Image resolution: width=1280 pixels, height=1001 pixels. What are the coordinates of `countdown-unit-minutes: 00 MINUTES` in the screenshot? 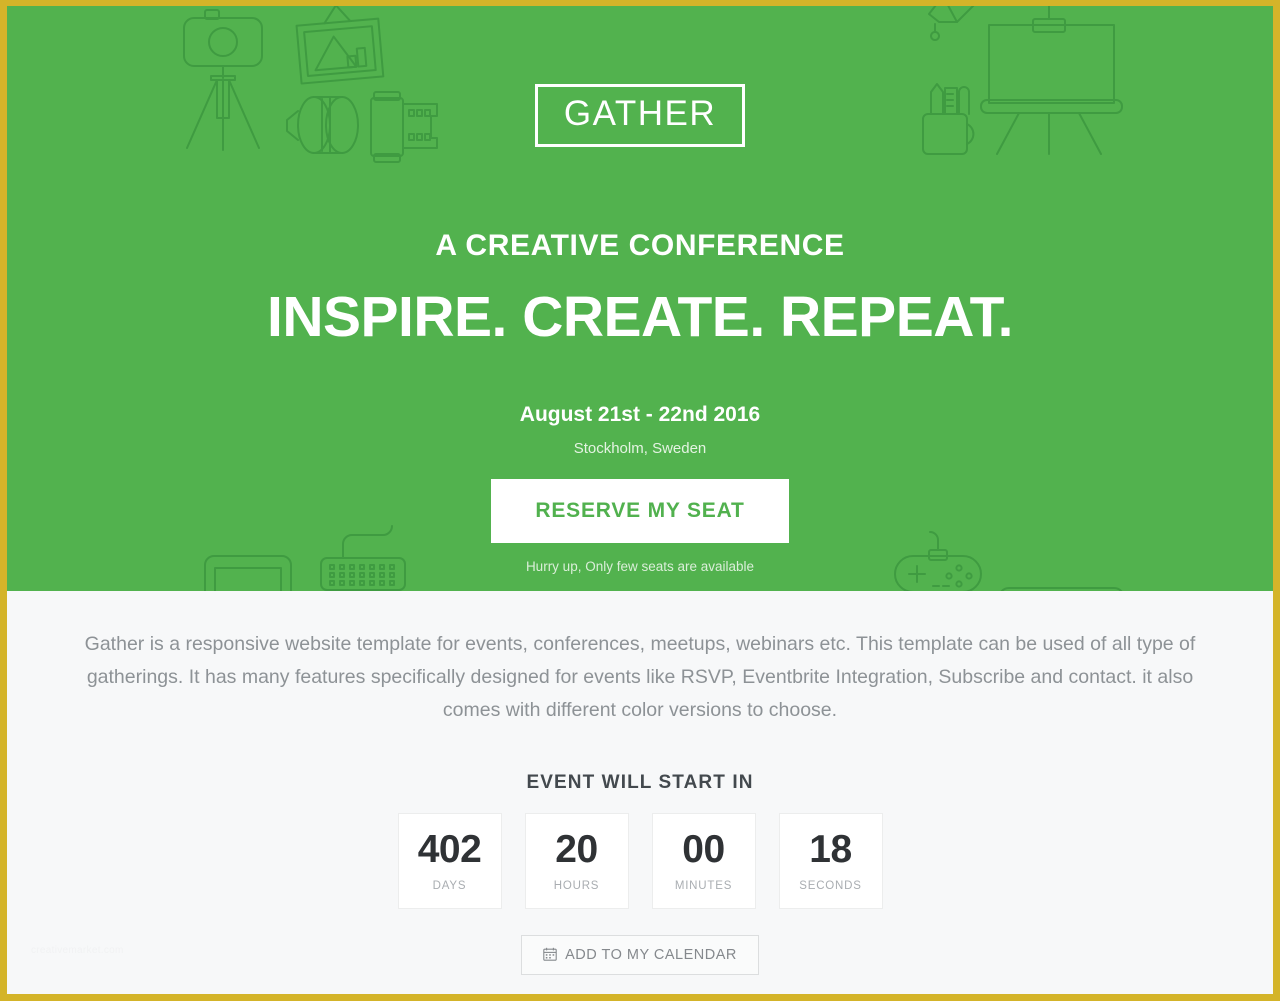 It's located at (703, 861).